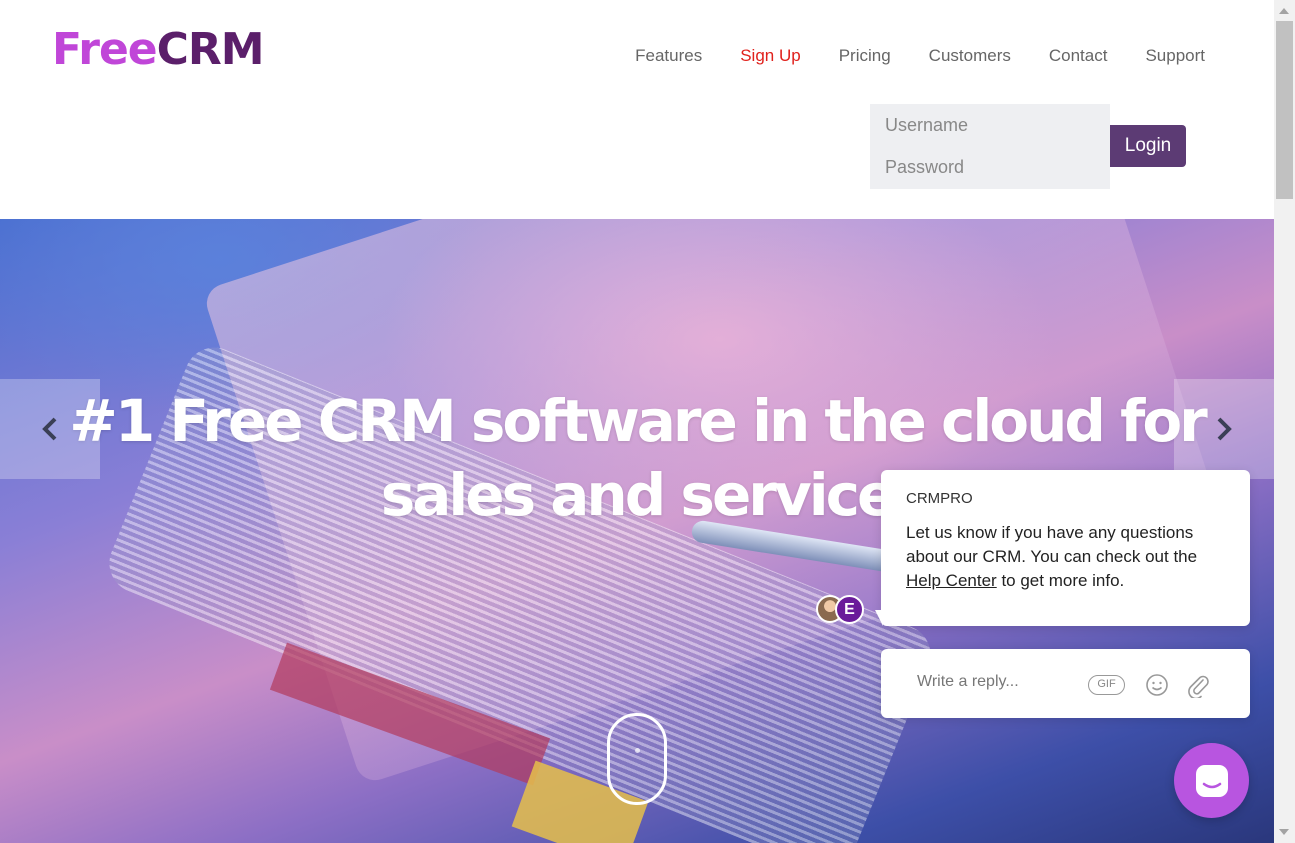  I want to click on password-input, so click(990, 167).